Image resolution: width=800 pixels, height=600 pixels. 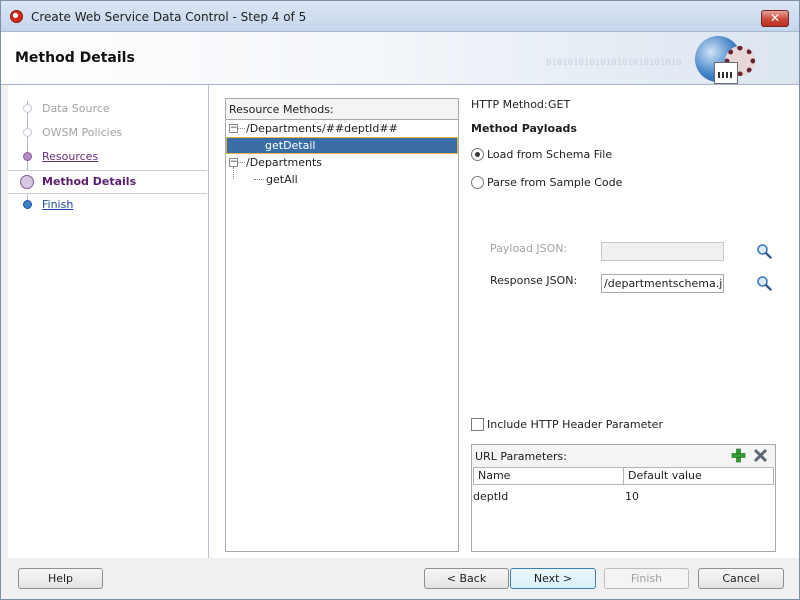 What do you see at coordinates (524, 128) in the screenshot?
I see `method-payloads-heading: Method Payloads` at bounding box center [524, 128].